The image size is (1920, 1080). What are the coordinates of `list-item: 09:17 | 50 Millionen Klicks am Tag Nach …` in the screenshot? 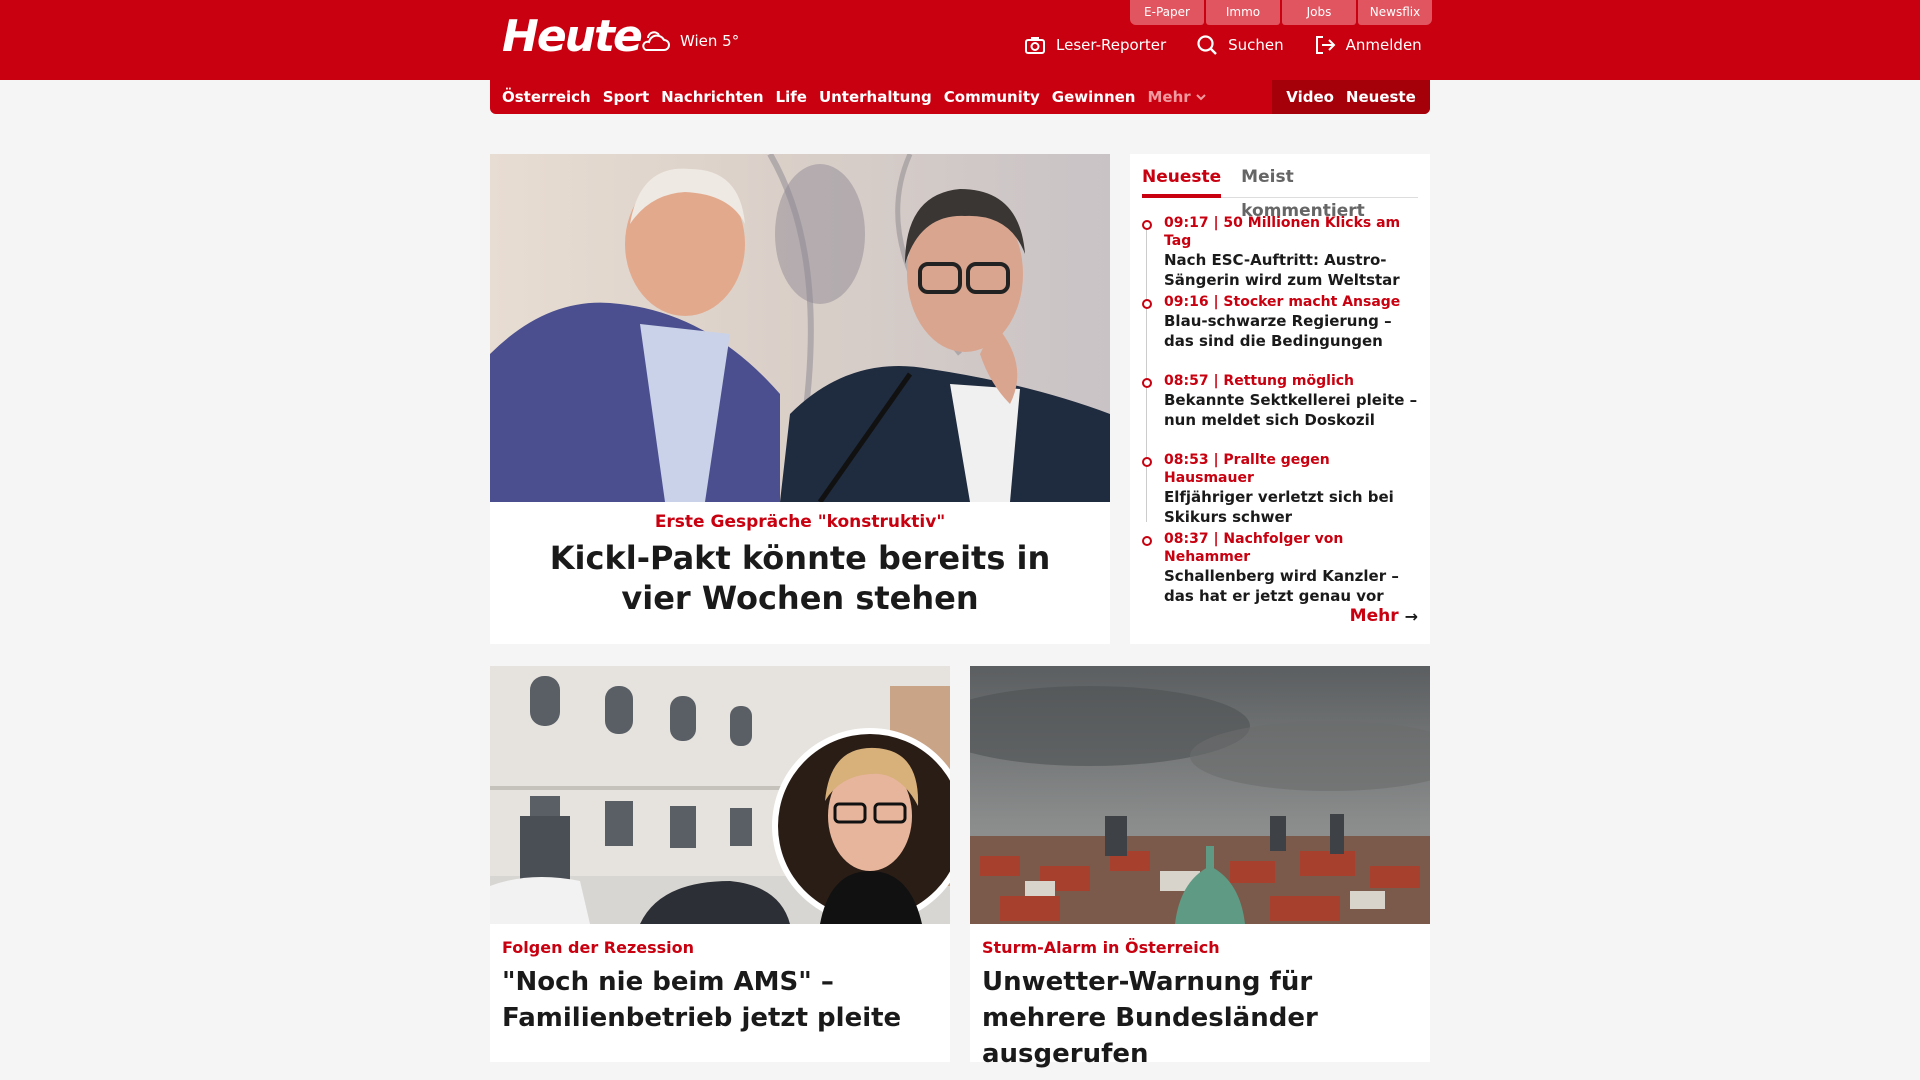 It's located at (1282, 253).